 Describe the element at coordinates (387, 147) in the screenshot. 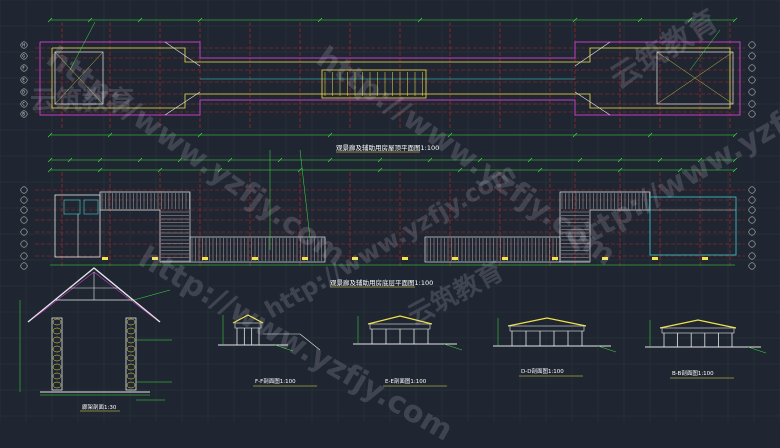

I see `roof-plan-title: 观景廊及辅助用房屋顶平面图1:100` at that location.